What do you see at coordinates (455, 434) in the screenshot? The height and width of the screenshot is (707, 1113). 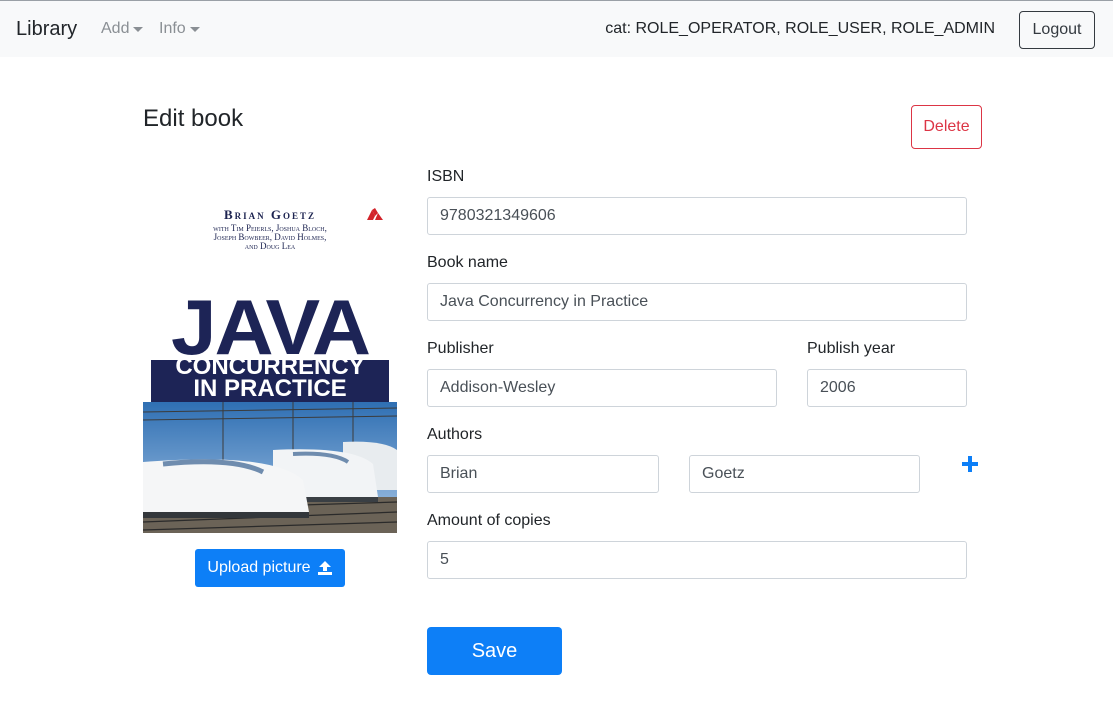 I see `authors-label: Authors` at bounding box center [455, 434].